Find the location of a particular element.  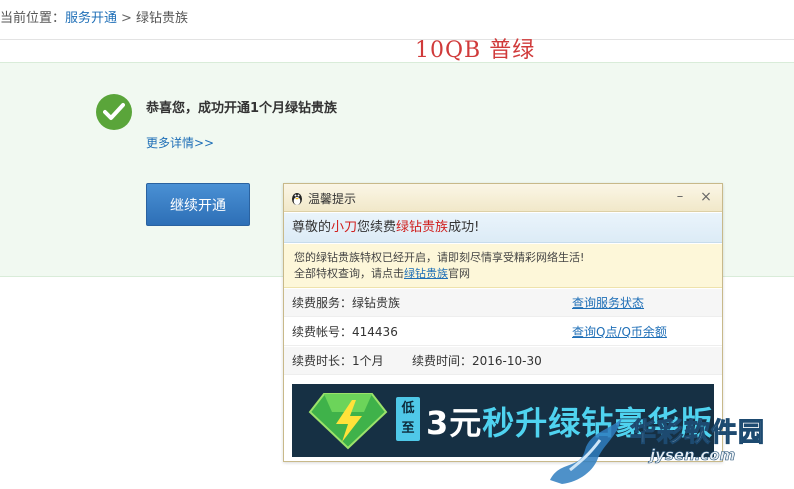

minimize-button: – is located at coordinates (680, 197).